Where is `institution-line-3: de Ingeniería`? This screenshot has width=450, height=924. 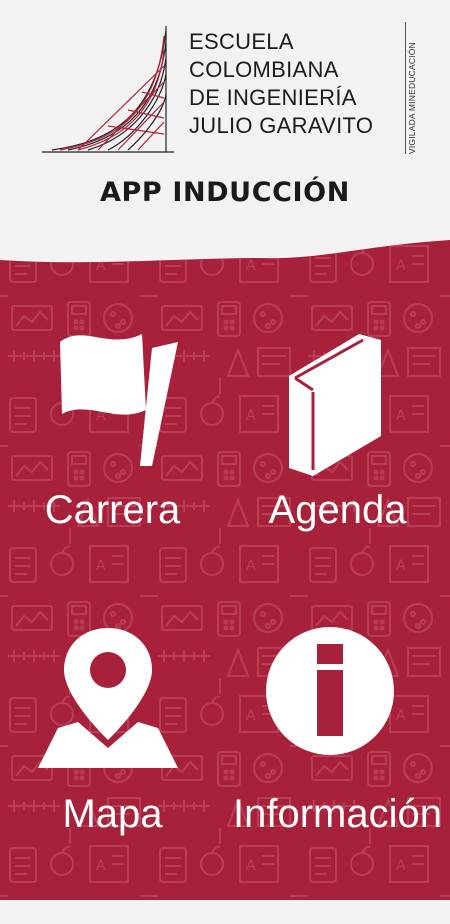 institution-line-3: de Ingeniería is located at coordinates (273, 97).